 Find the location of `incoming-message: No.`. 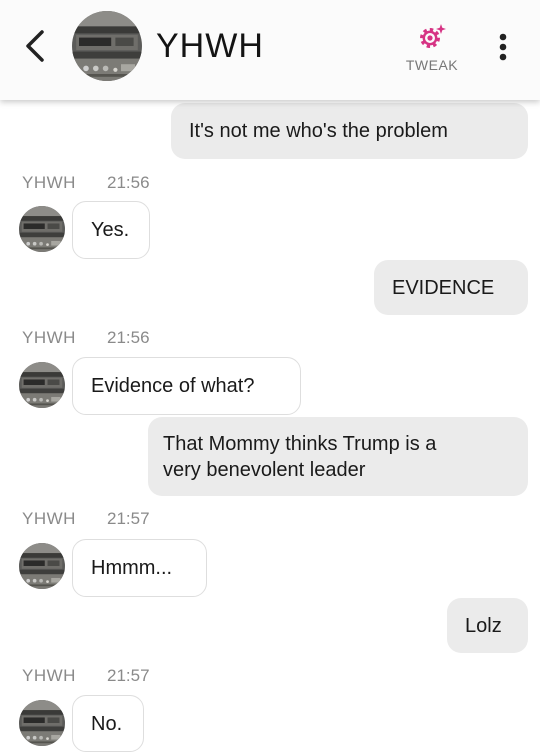

incoming-message: No. is located at coordinates (108, 723).